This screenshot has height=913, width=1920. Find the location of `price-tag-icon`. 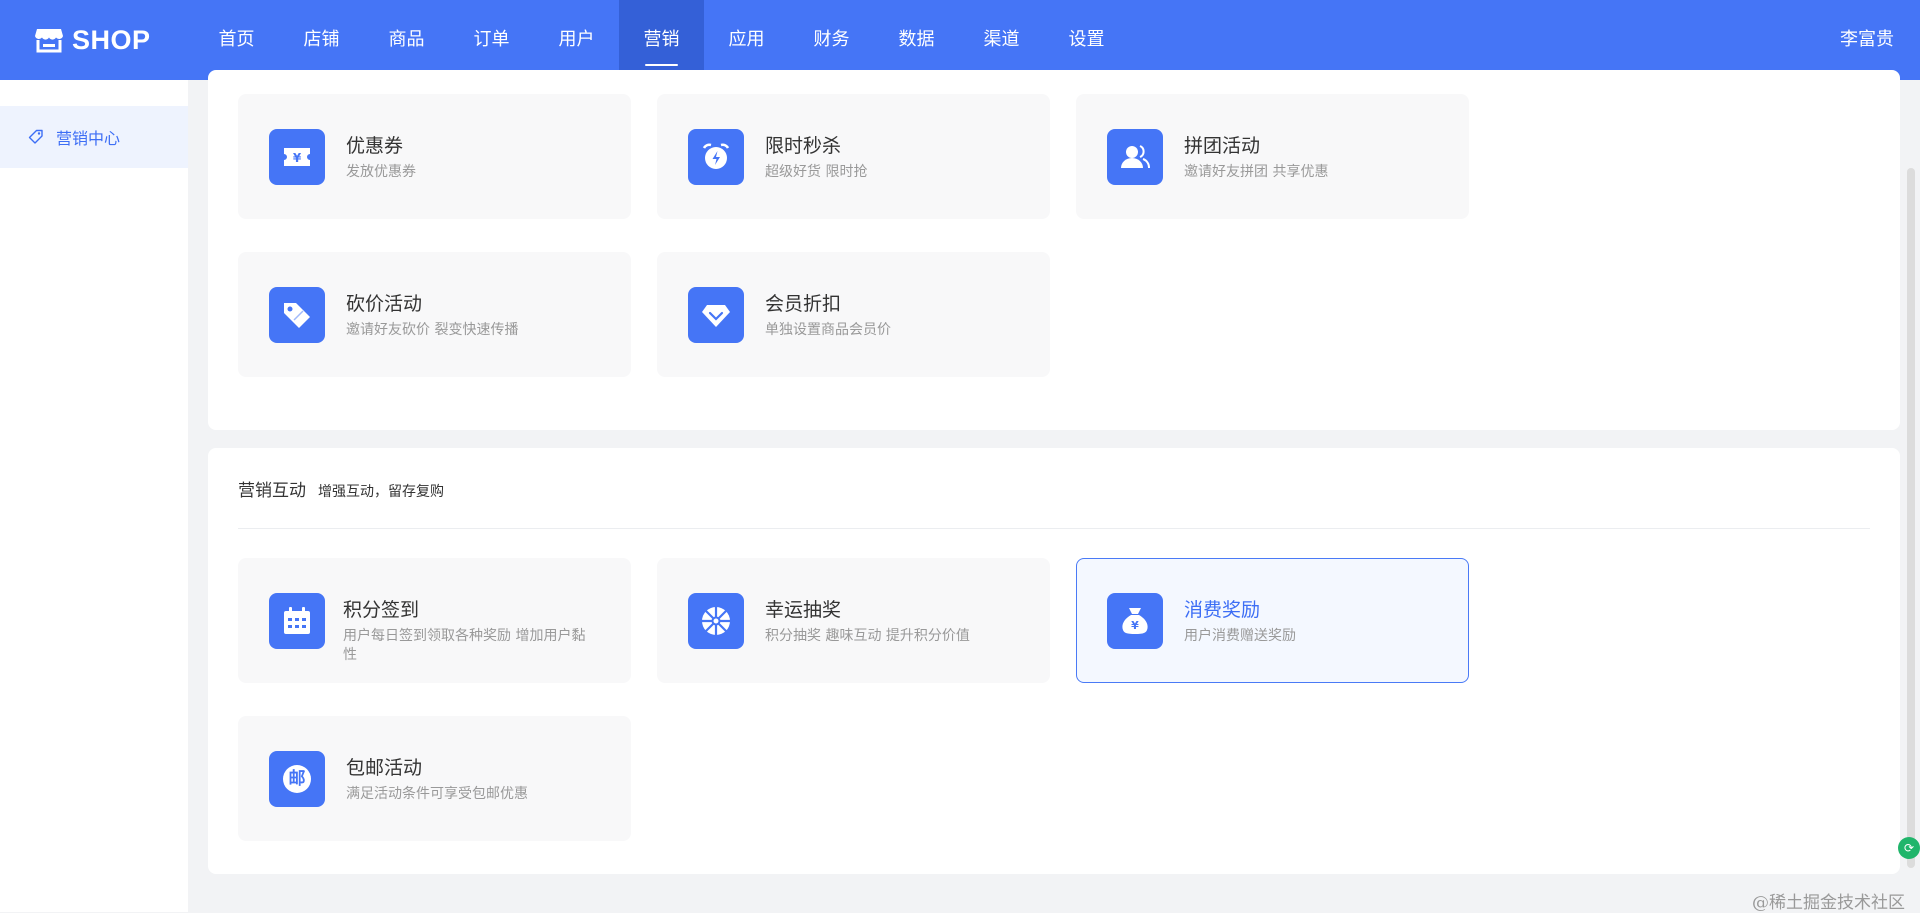

price-tag-icon is located at coordinates (297, 315).